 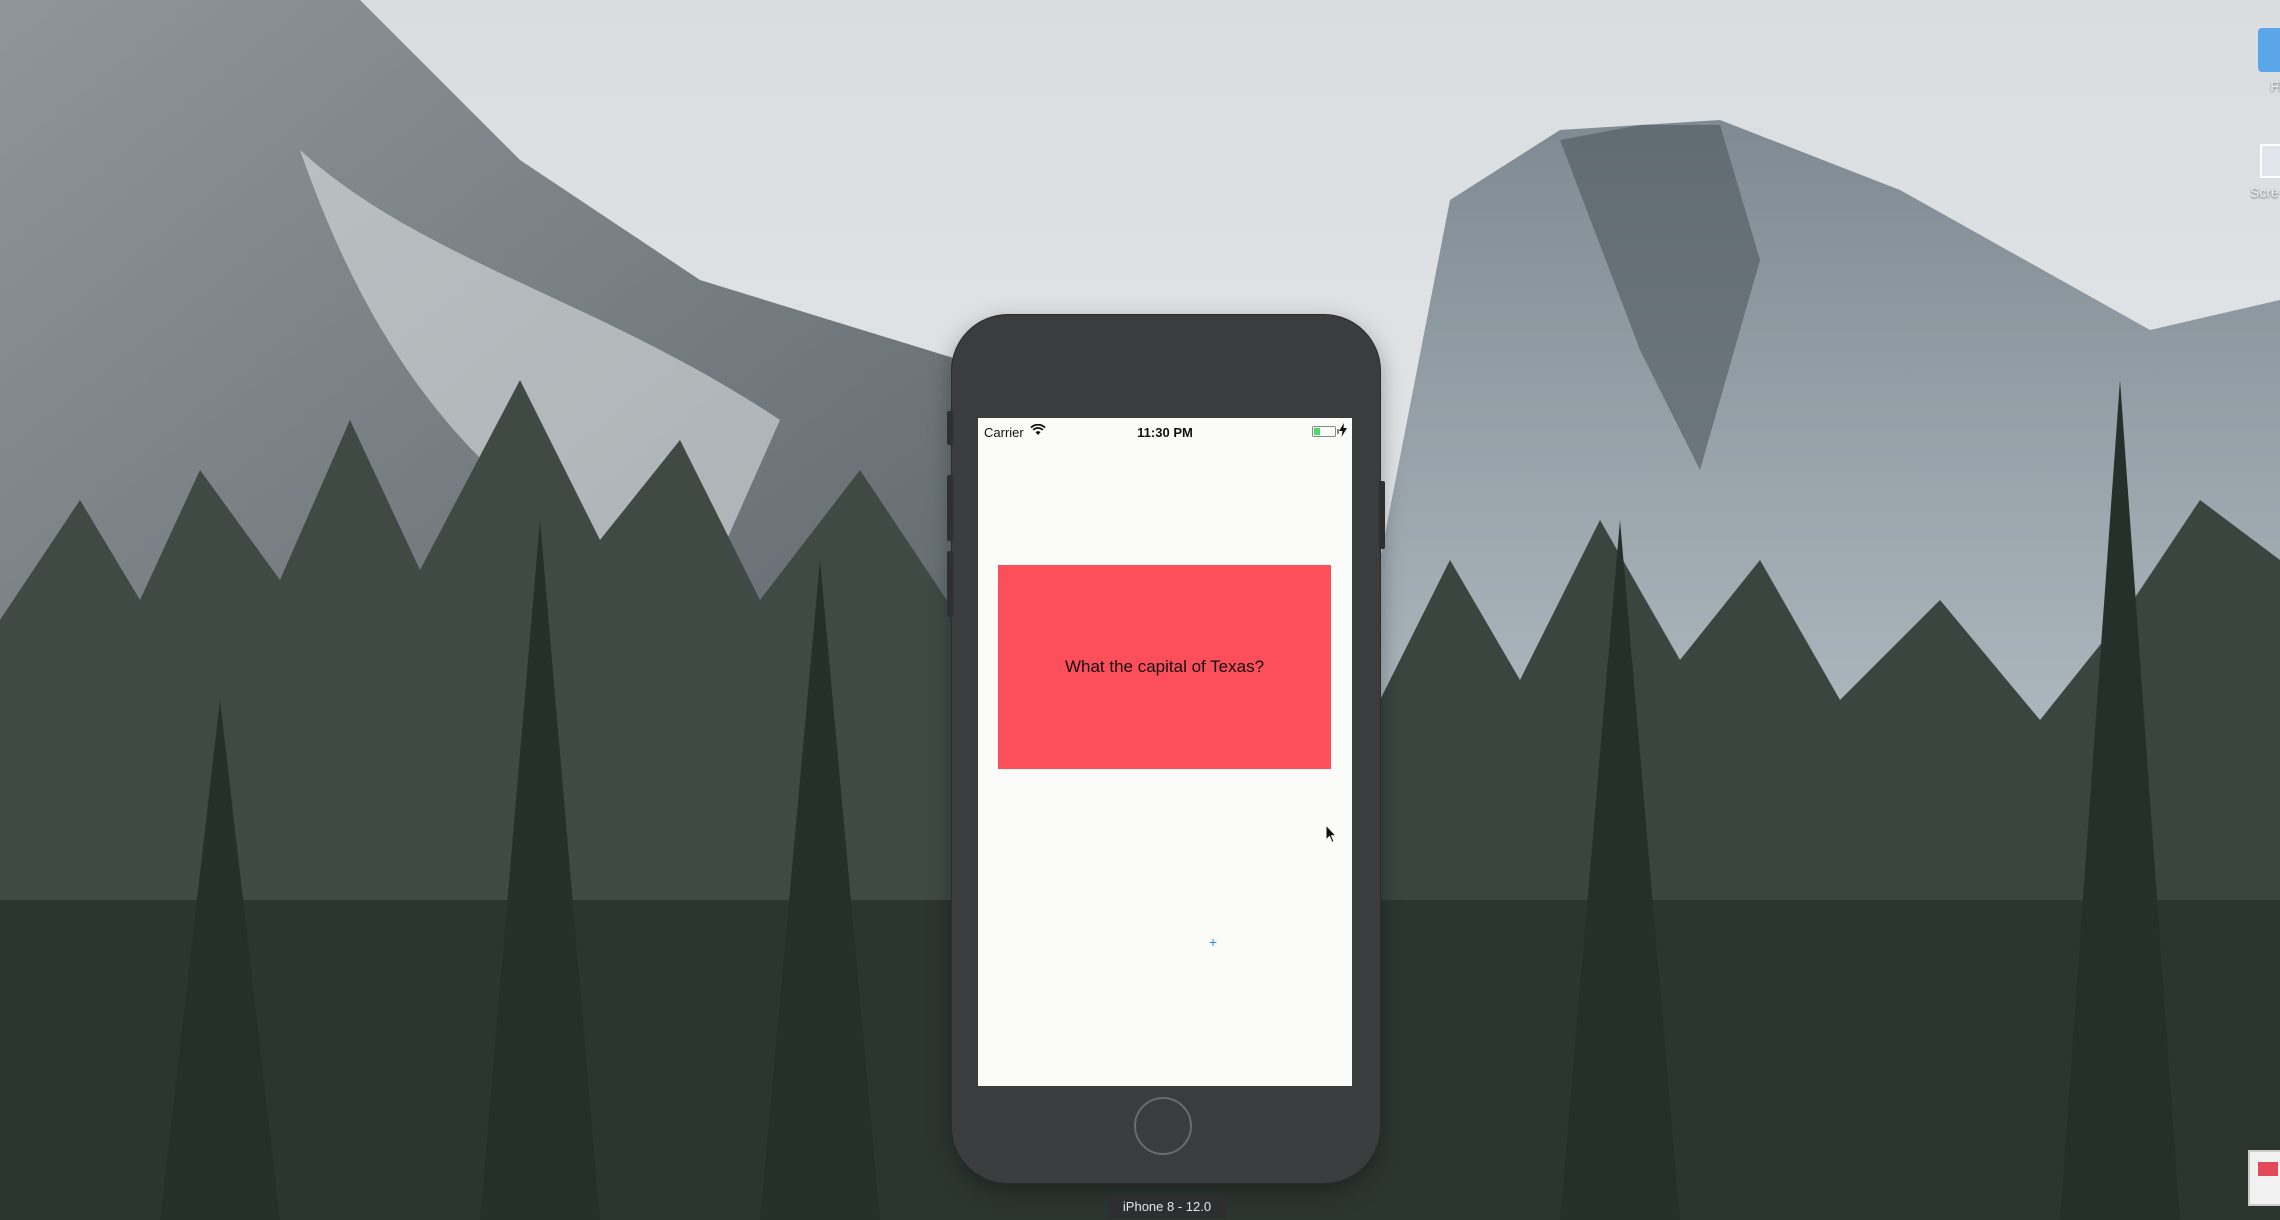 I want to click on home-button, so click(x=1163, y=1126).